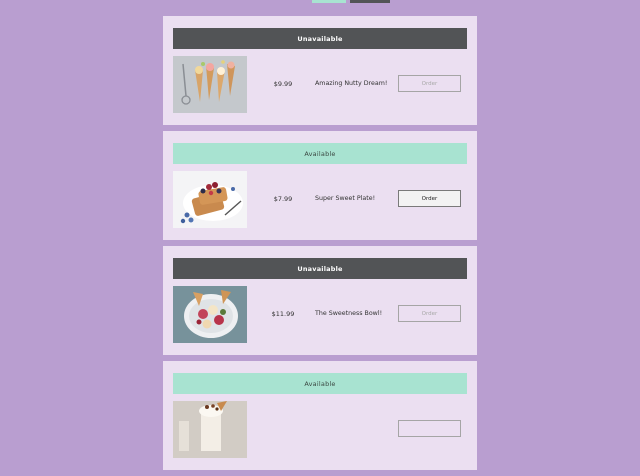  Describe the element at coordinates (210, 314) in the screenshot. I see `dessert-bowl-image` at that location.